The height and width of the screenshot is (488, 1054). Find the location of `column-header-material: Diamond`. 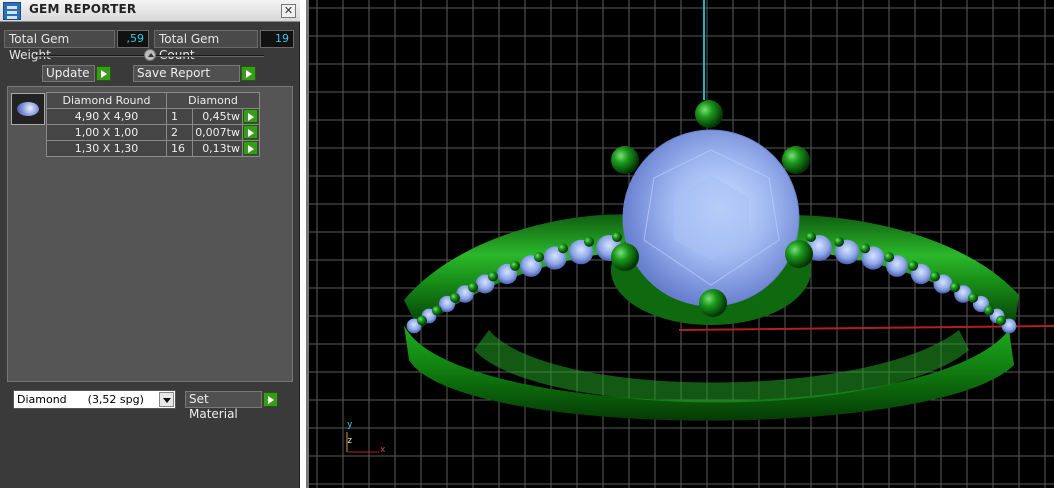

column-header-material: Diamond is located at coordinates (213, 100).